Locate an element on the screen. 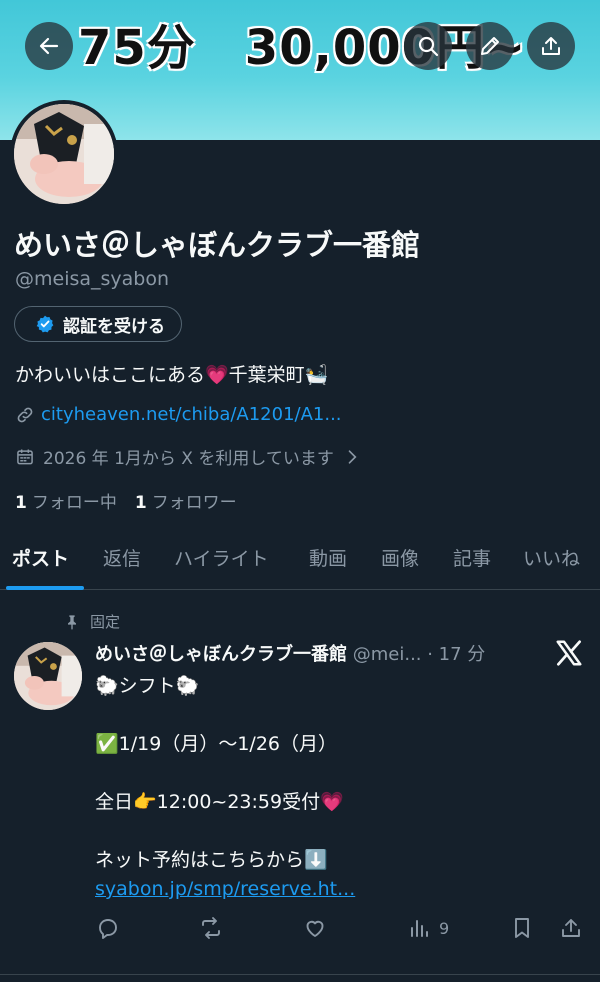 The height and width of the screenshot is (982, 600). followers-count: 1 is located at coordinates (140, 503).